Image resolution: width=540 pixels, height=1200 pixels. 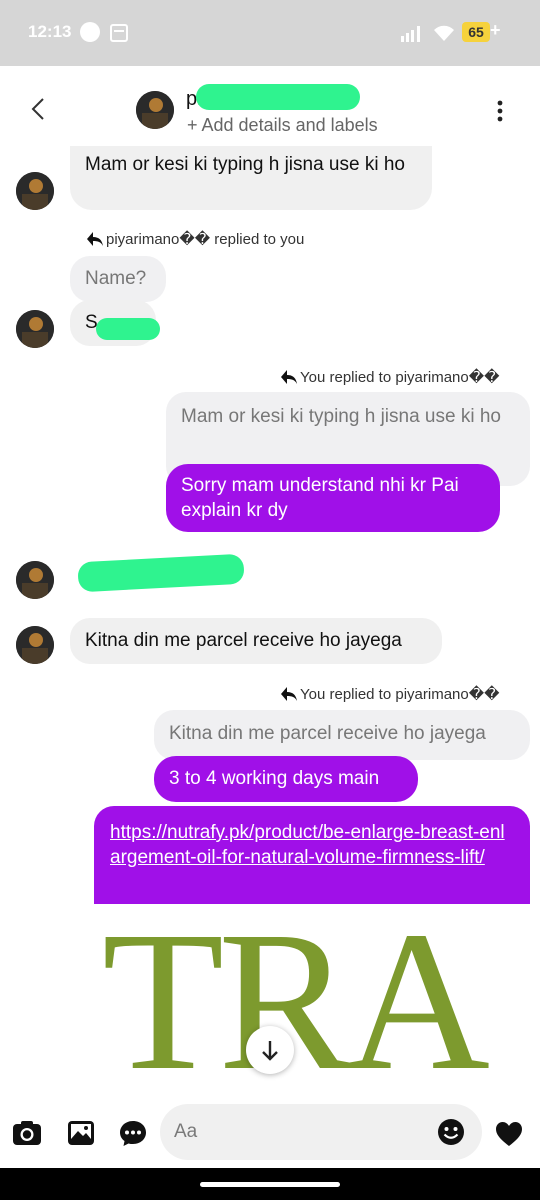 I want to click on chat-bubble-icon, so click(x=133, y=1133).